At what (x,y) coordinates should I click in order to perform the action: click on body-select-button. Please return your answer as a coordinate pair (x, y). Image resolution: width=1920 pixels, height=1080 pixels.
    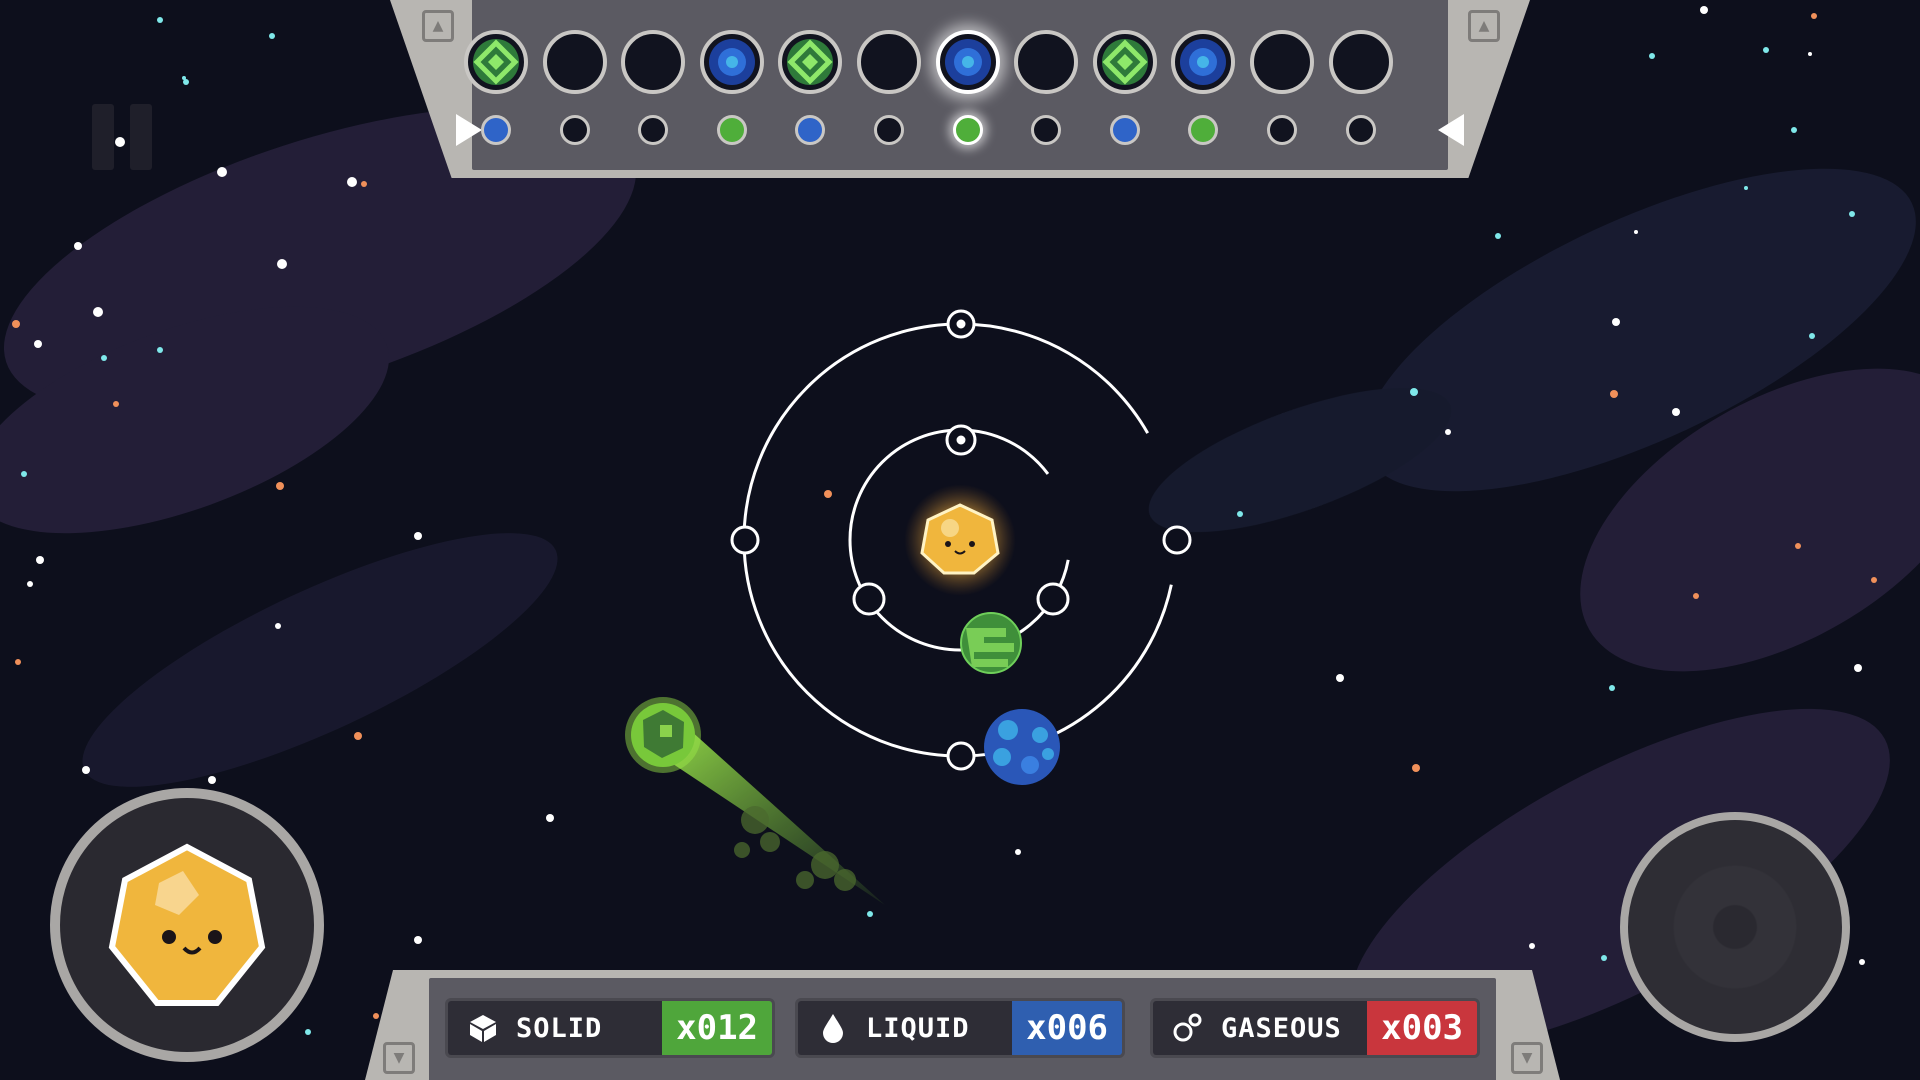
    Looking at the image, I should click on (187, 925).